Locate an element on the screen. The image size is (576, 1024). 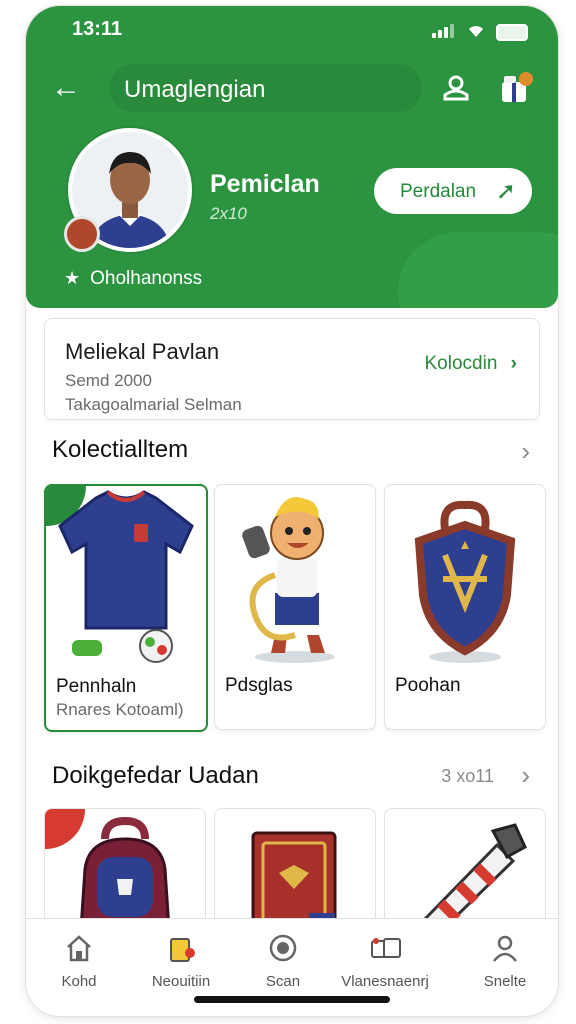
nav-label: Snelte is located at coordinates (505, 981).